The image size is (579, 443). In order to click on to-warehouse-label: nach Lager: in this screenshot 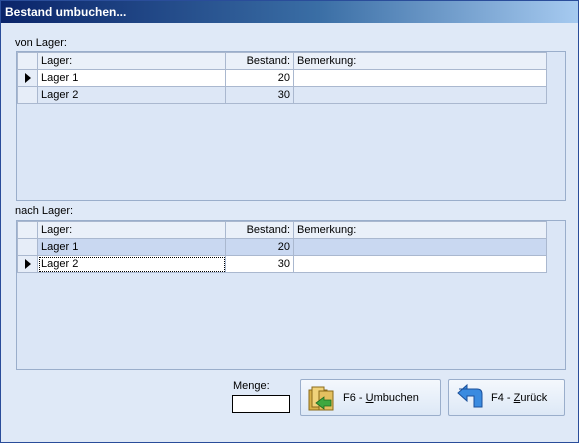, I will do `click(44, 211)`.